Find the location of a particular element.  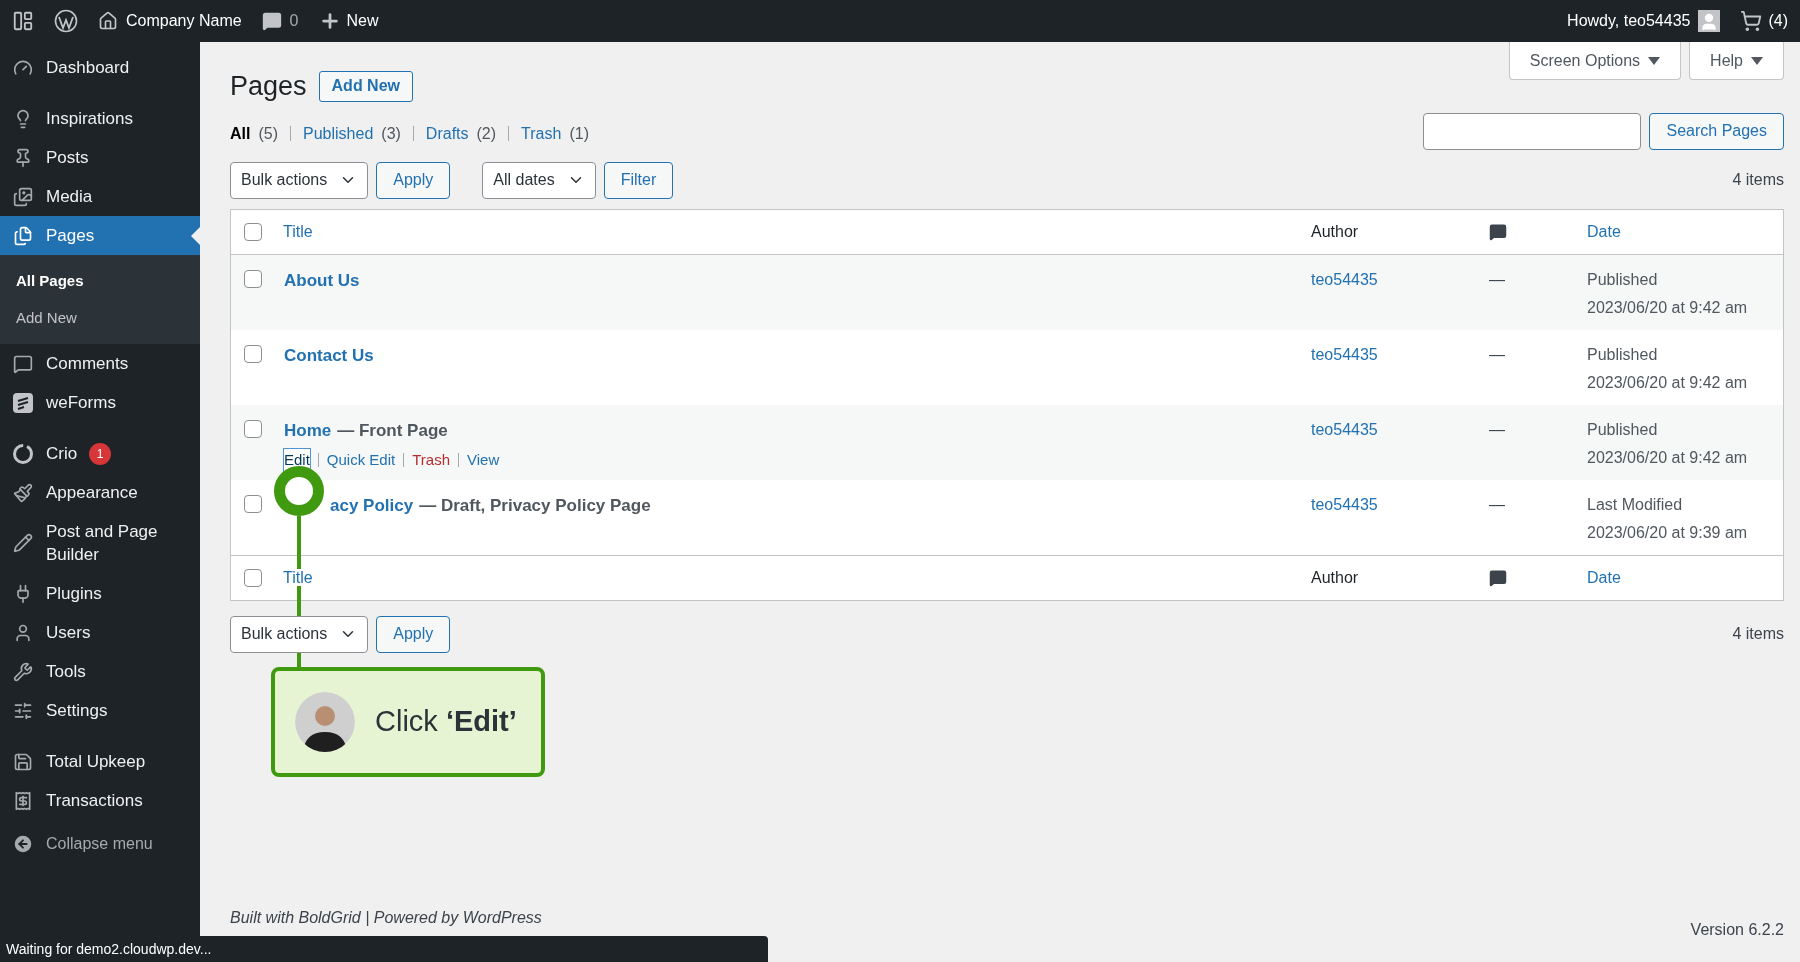

item-count: 4 items is located at coordinates (1758, 634).